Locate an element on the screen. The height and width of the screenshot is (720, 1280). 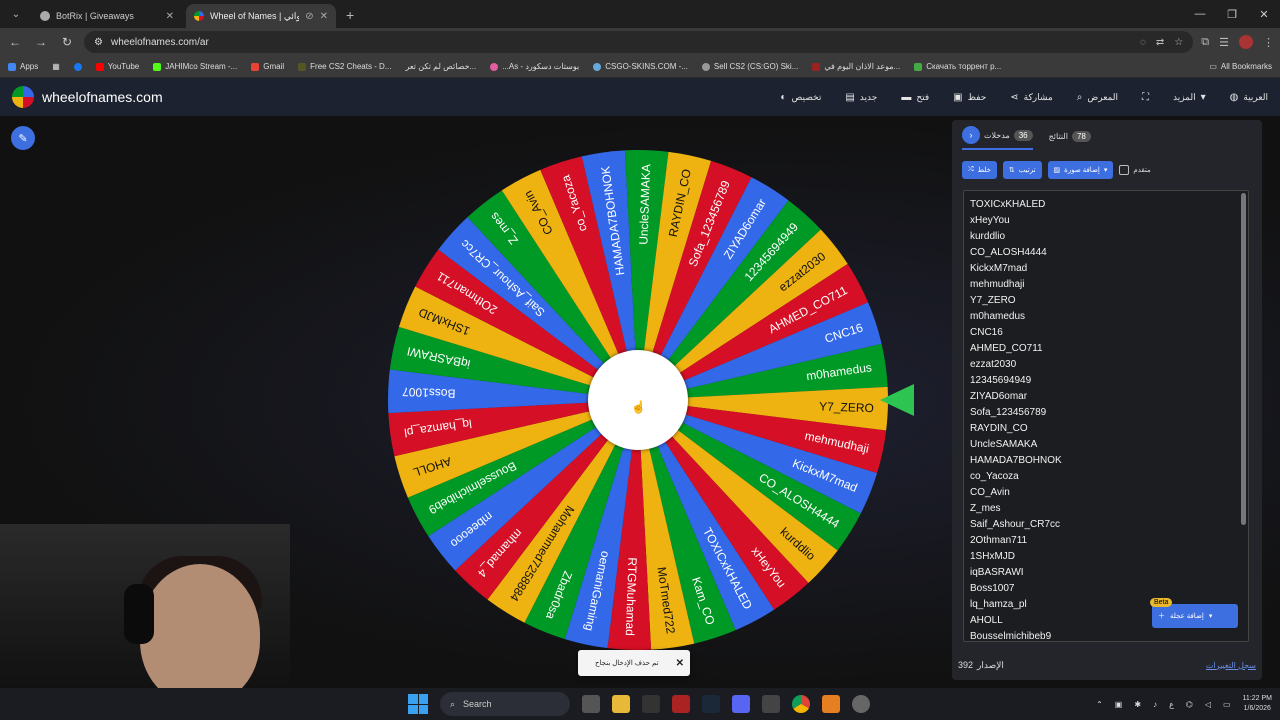
url-input: ⚙ wheelofnames.com/ar ◌ ⇄ ☆ is located at coordinates (639, 42).